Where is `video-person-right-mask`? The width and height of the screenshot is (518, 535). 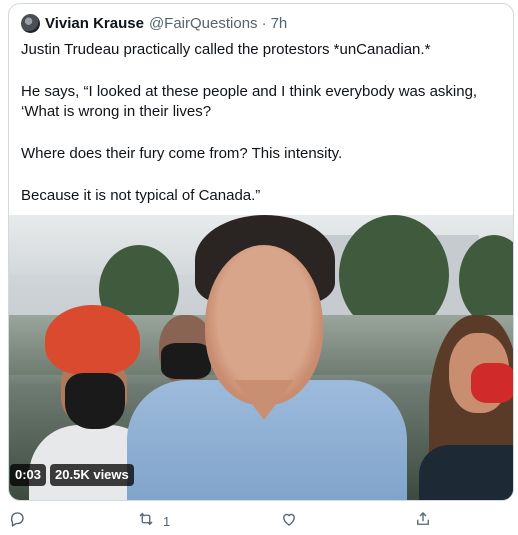 video-person-right-mask is located at coordinates (492, 383).